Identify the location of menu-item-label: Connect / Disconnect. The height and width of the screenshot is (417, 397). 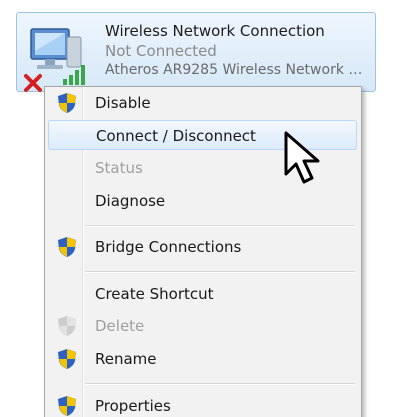
(176, 136).